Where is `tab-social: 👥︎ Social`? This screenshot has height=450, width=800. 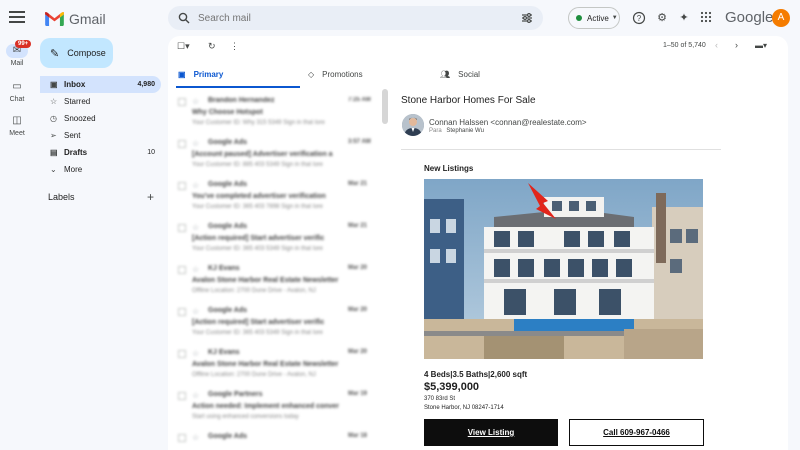 tab-social: 👥︎ Social is located at coordinates (460, 74).